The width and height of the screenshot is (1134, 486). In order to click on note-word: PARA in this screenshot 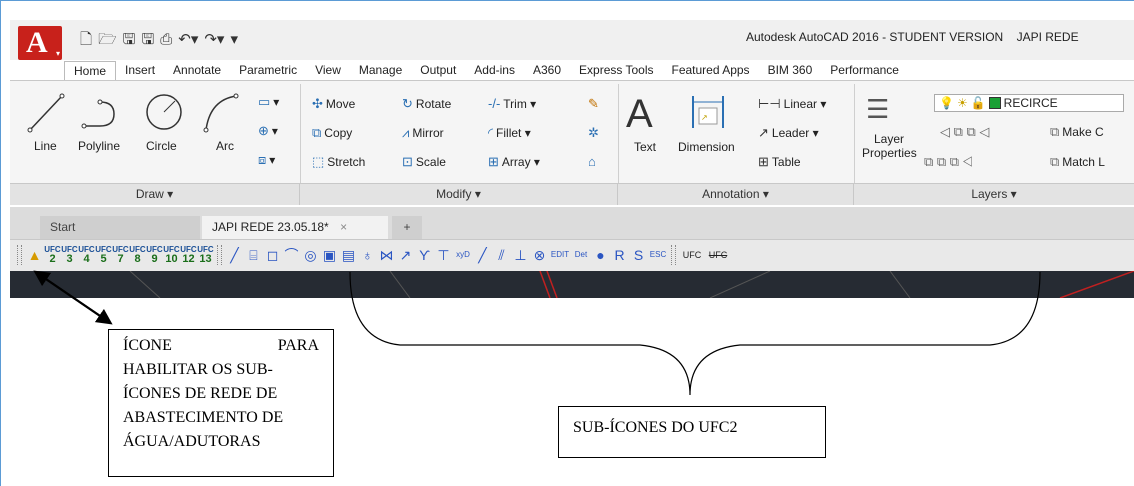, I will do `click(298, 345)`.